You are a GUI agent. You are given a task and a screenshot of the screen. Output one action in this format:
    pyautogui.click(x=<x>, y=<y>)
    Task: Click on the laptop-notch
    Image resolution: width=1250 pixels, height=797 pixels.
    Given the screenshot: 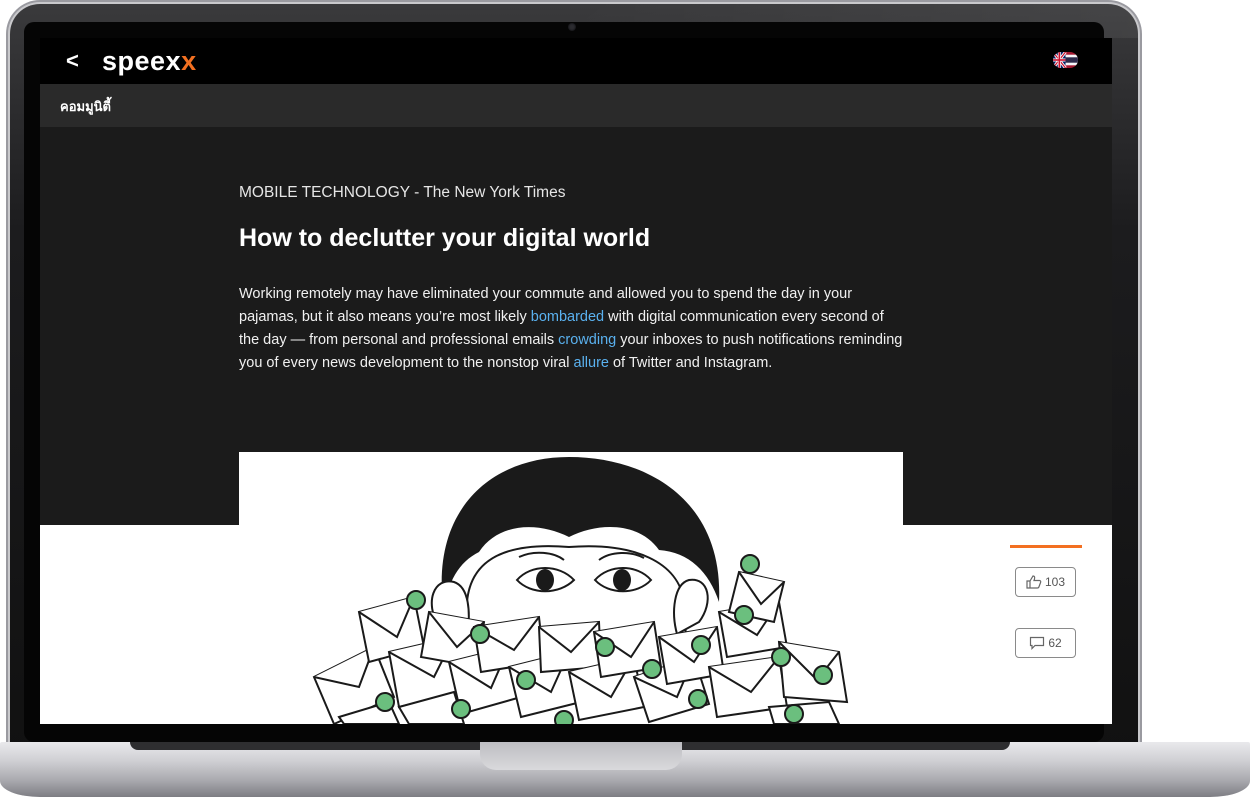 What is the action you would take?
    pyautogui.click(x=581, y=756)
    